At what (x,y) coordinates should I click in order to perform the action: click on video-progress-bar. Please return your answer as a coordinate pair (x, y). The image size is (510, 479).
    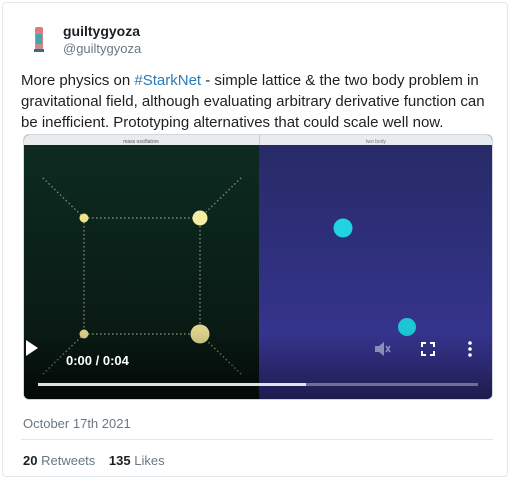
    Looking at the image, I should click on (258, 384).